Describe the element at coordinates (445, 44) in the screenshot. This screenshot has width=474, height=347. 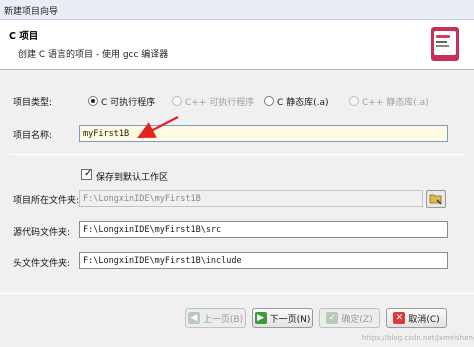
I see `banner-logo-icon` at that location.